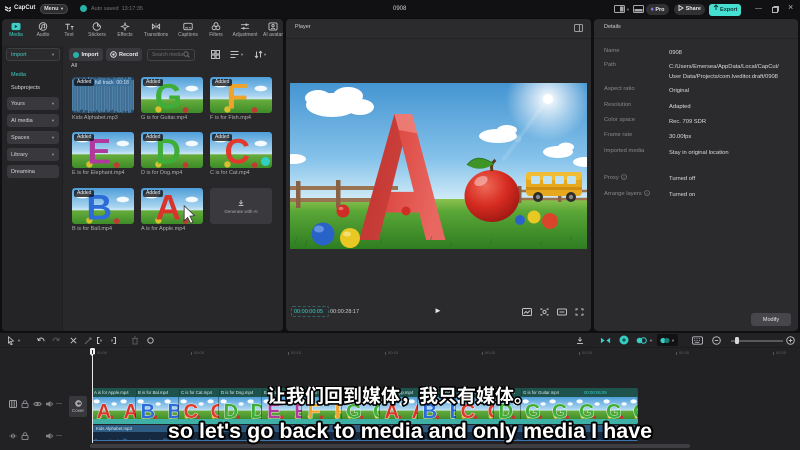 The width and height of the screenshot is (800, 450). I want to click on svg-text: C, so click(191, 410).